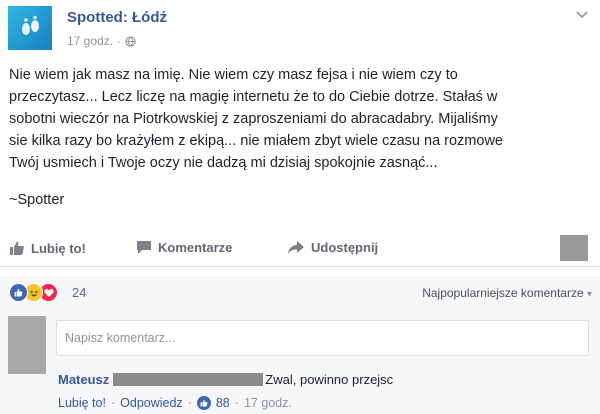 The image size is (600, 414). Describe the element at coordinates (144, 247) in the screenshot. I see `speech-bubble-icon` at that location.